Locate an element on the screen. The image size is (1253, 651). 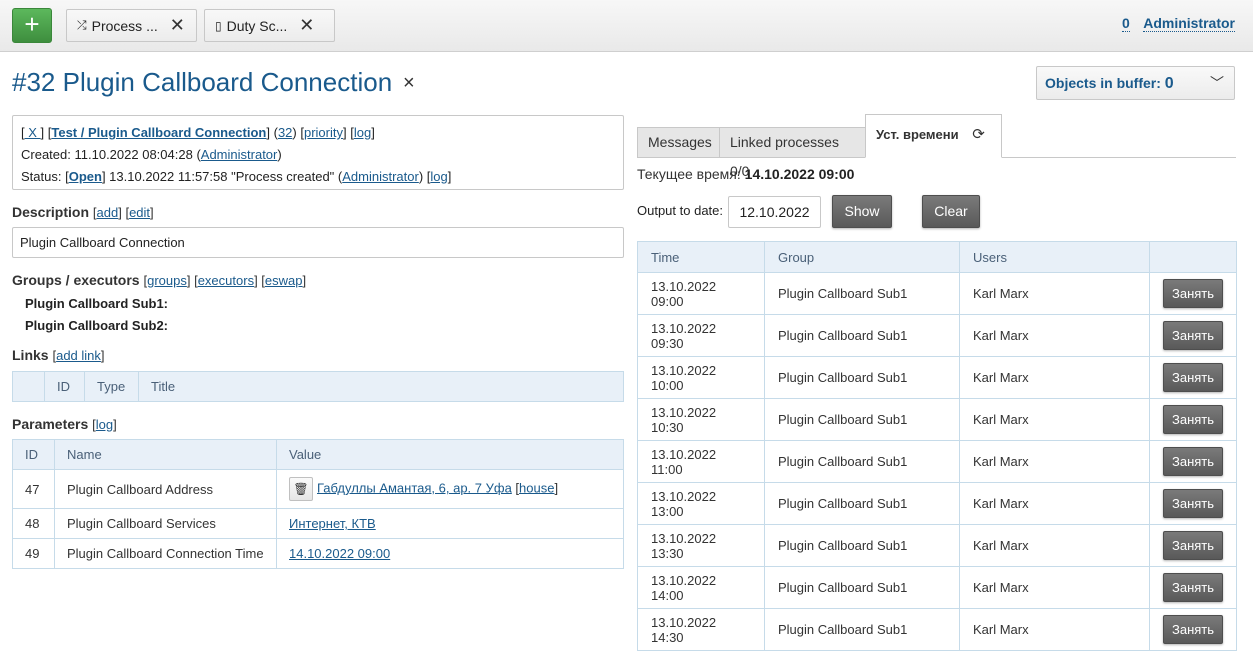
type-link: Test / Plugin Callboard Connection is located at coordinates (158, 132).